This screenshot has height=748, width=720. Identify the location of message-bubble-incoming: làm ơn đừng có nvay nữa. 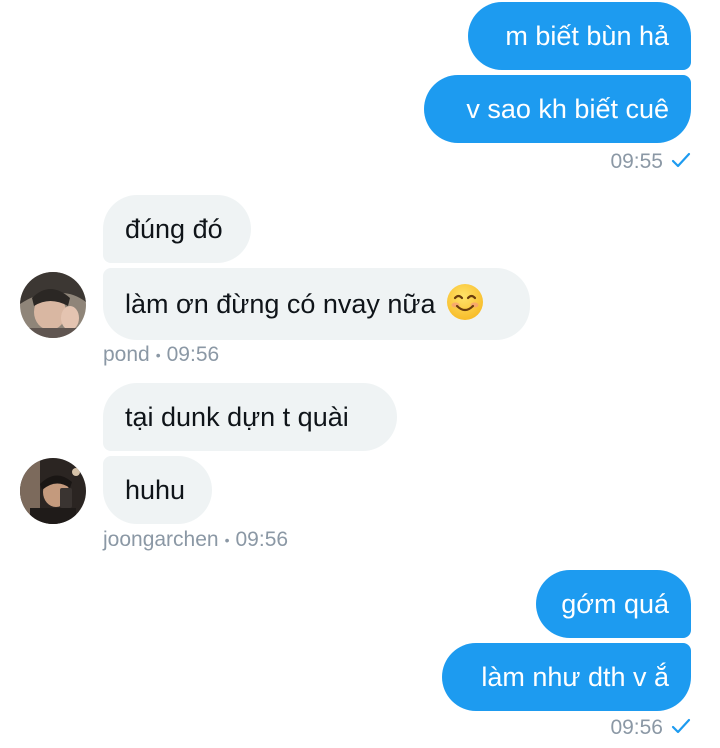
(316, 304).